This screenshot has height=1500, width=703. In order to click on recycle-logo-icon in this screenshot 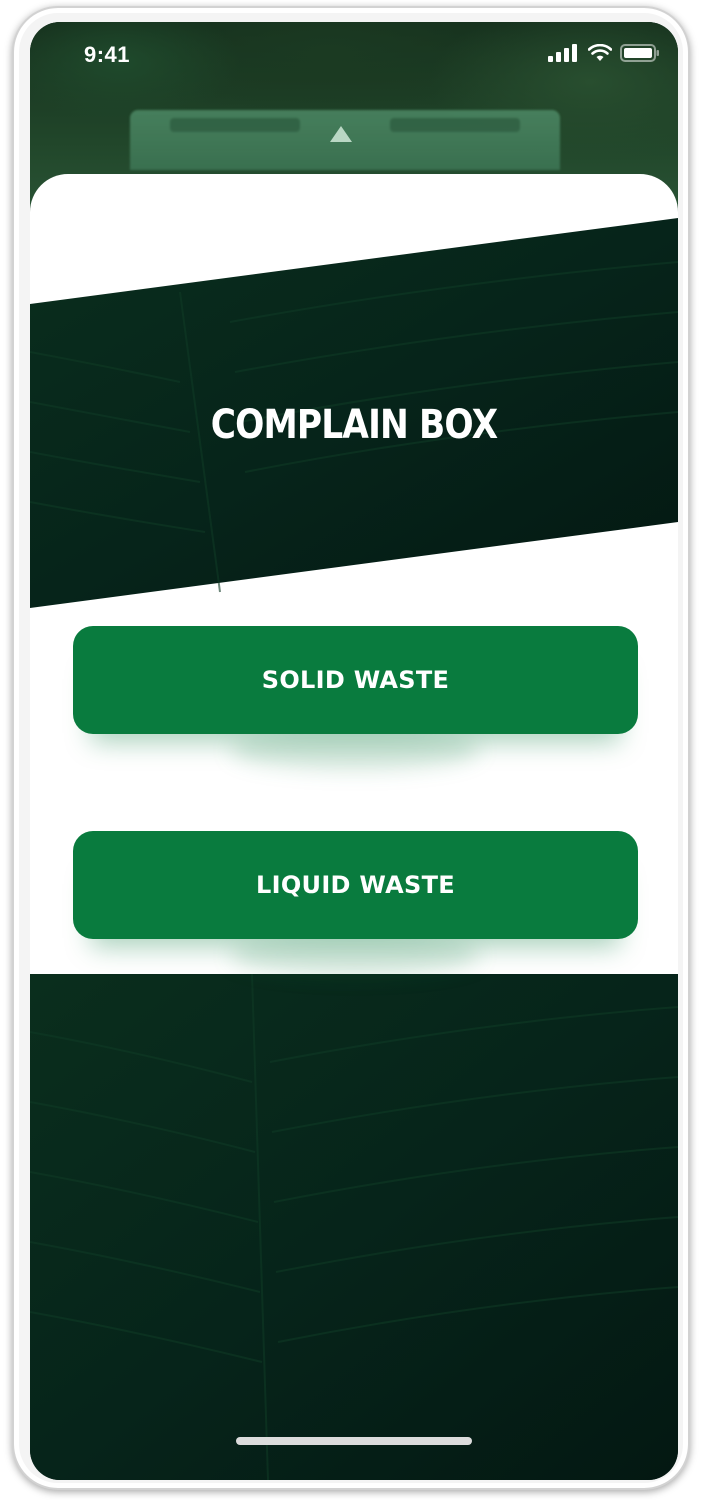, I will do `click(341, 134)`.